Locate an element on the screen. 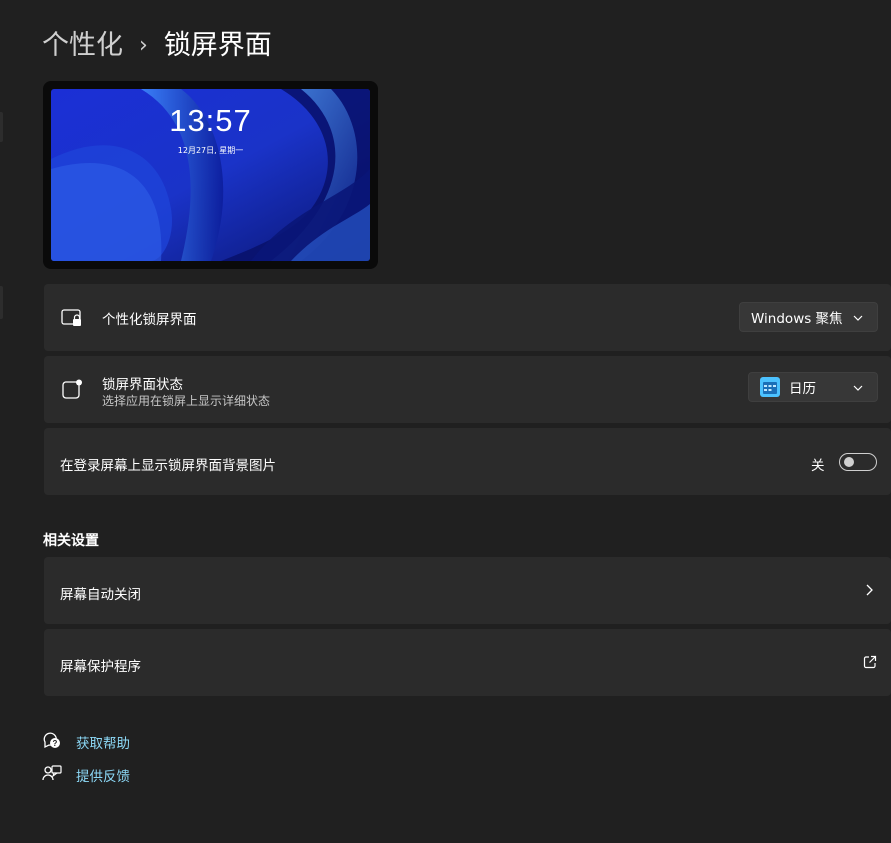 The height and width of the screenshot is (843, 891). breadcrumb-parent: 个性化 is located at coordinates (82, 46).